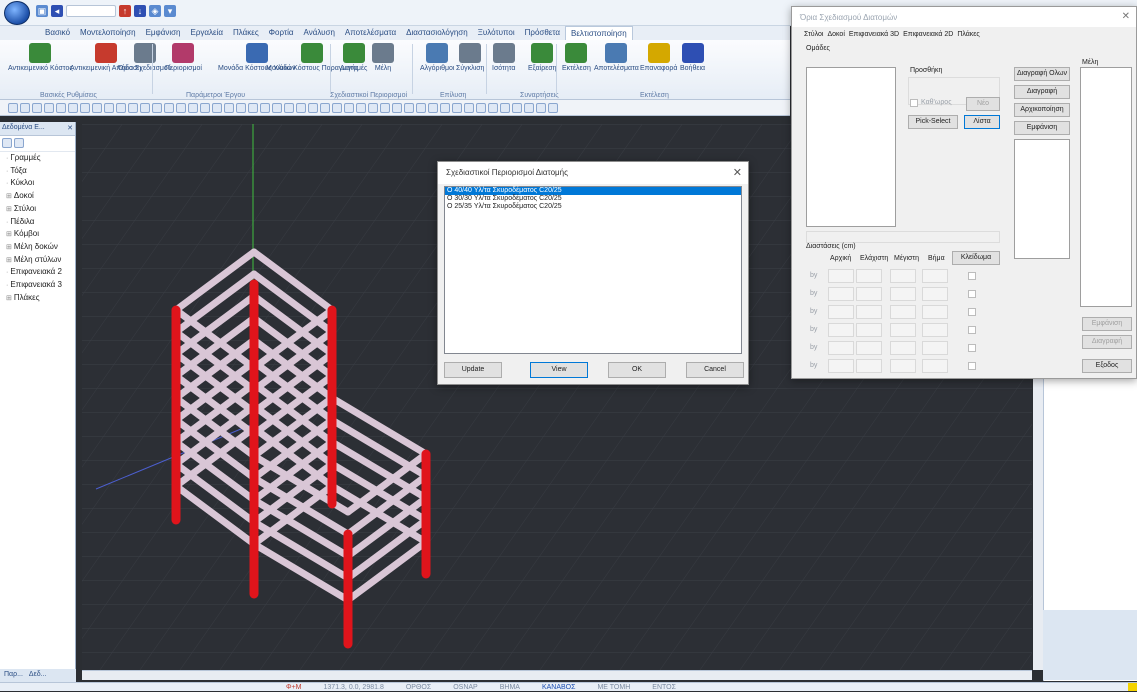 The height and width of the screenshot is (692, 1137). Describe the element at coordinates (576, 58) in the screenshot. I see `ribbon-button-12: Εκτέλεση` at that location.